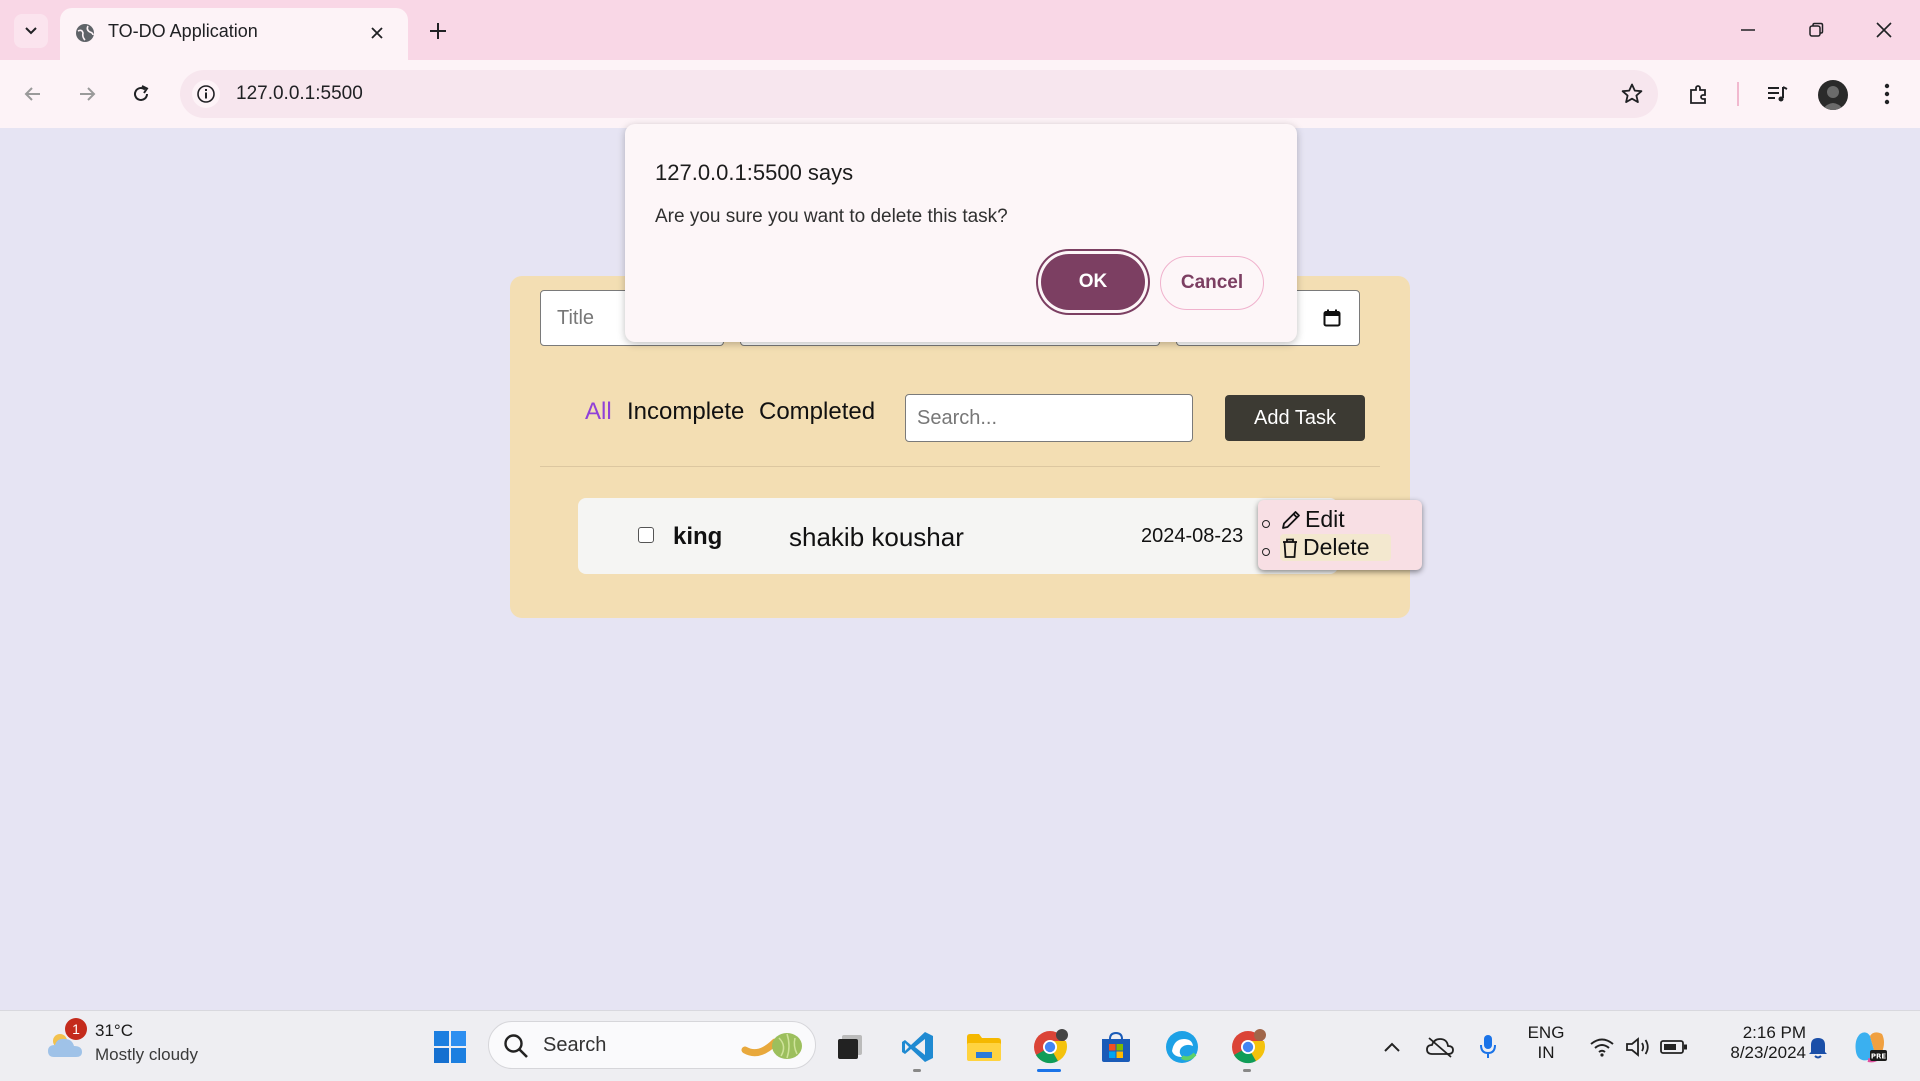  I want to click on section-divider, so click(960, 466).